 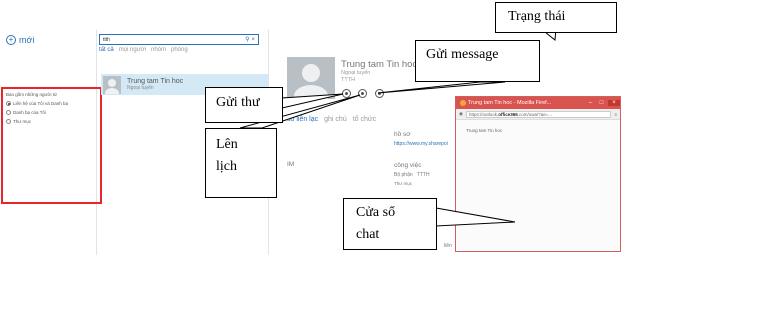 What do you see at coordinates (226, 166) in the screenshot?
I see `callout-schedule-line2: lịch` at bounding box center [226, 166].